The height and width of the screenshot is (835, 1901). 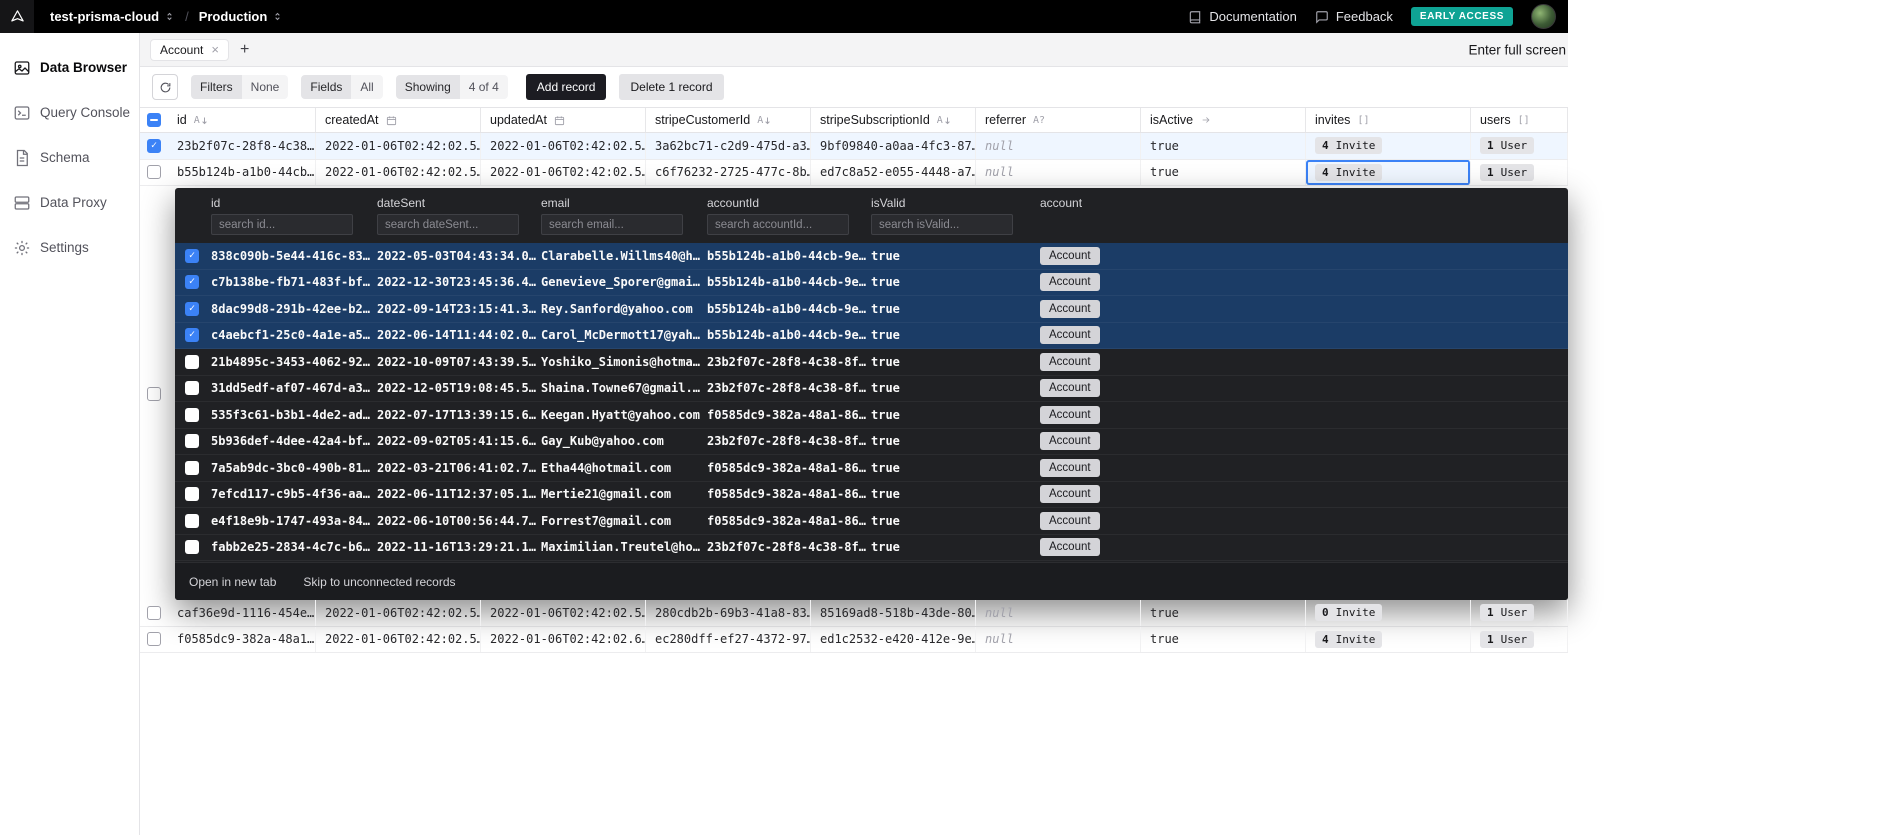 What do you see at coordinates (69, 67) in the screenshot?
I see `sidebar-item-data-browser: Data Browser` at bounding box center [69, 67].